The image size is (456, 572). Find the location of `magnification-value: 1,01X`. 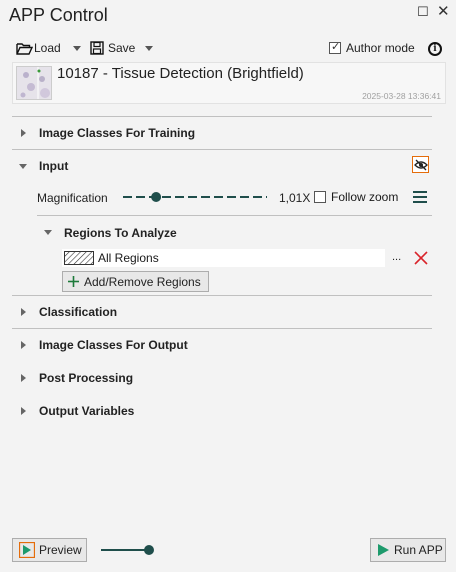

magnification-value: 1,01X is located at coordinates (295, 198).